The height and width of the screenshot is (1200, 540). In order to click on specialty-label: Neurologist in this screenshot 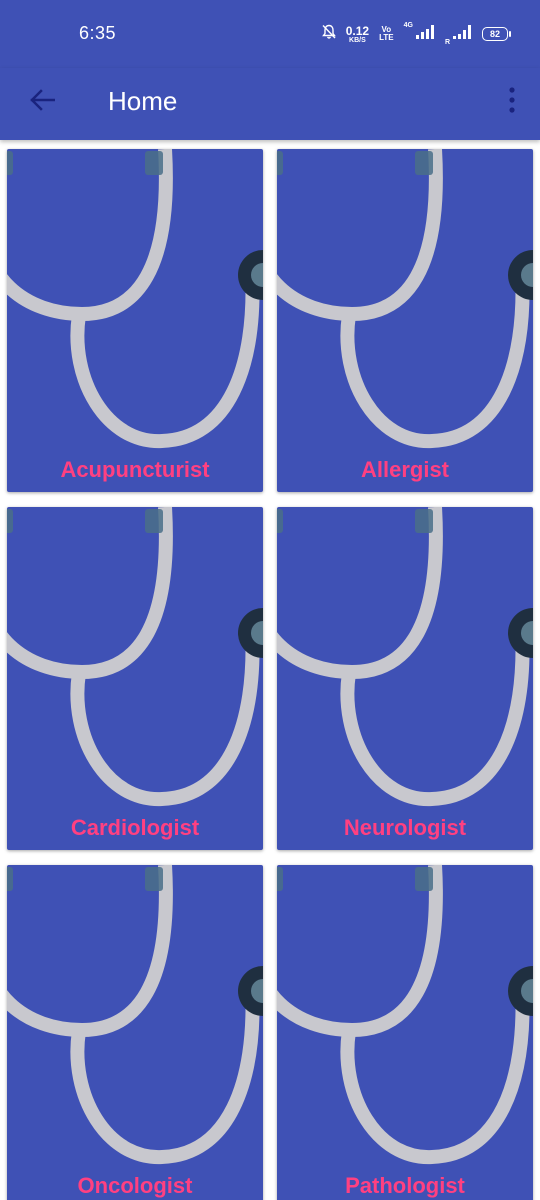, I will do `click(405, 827)`.